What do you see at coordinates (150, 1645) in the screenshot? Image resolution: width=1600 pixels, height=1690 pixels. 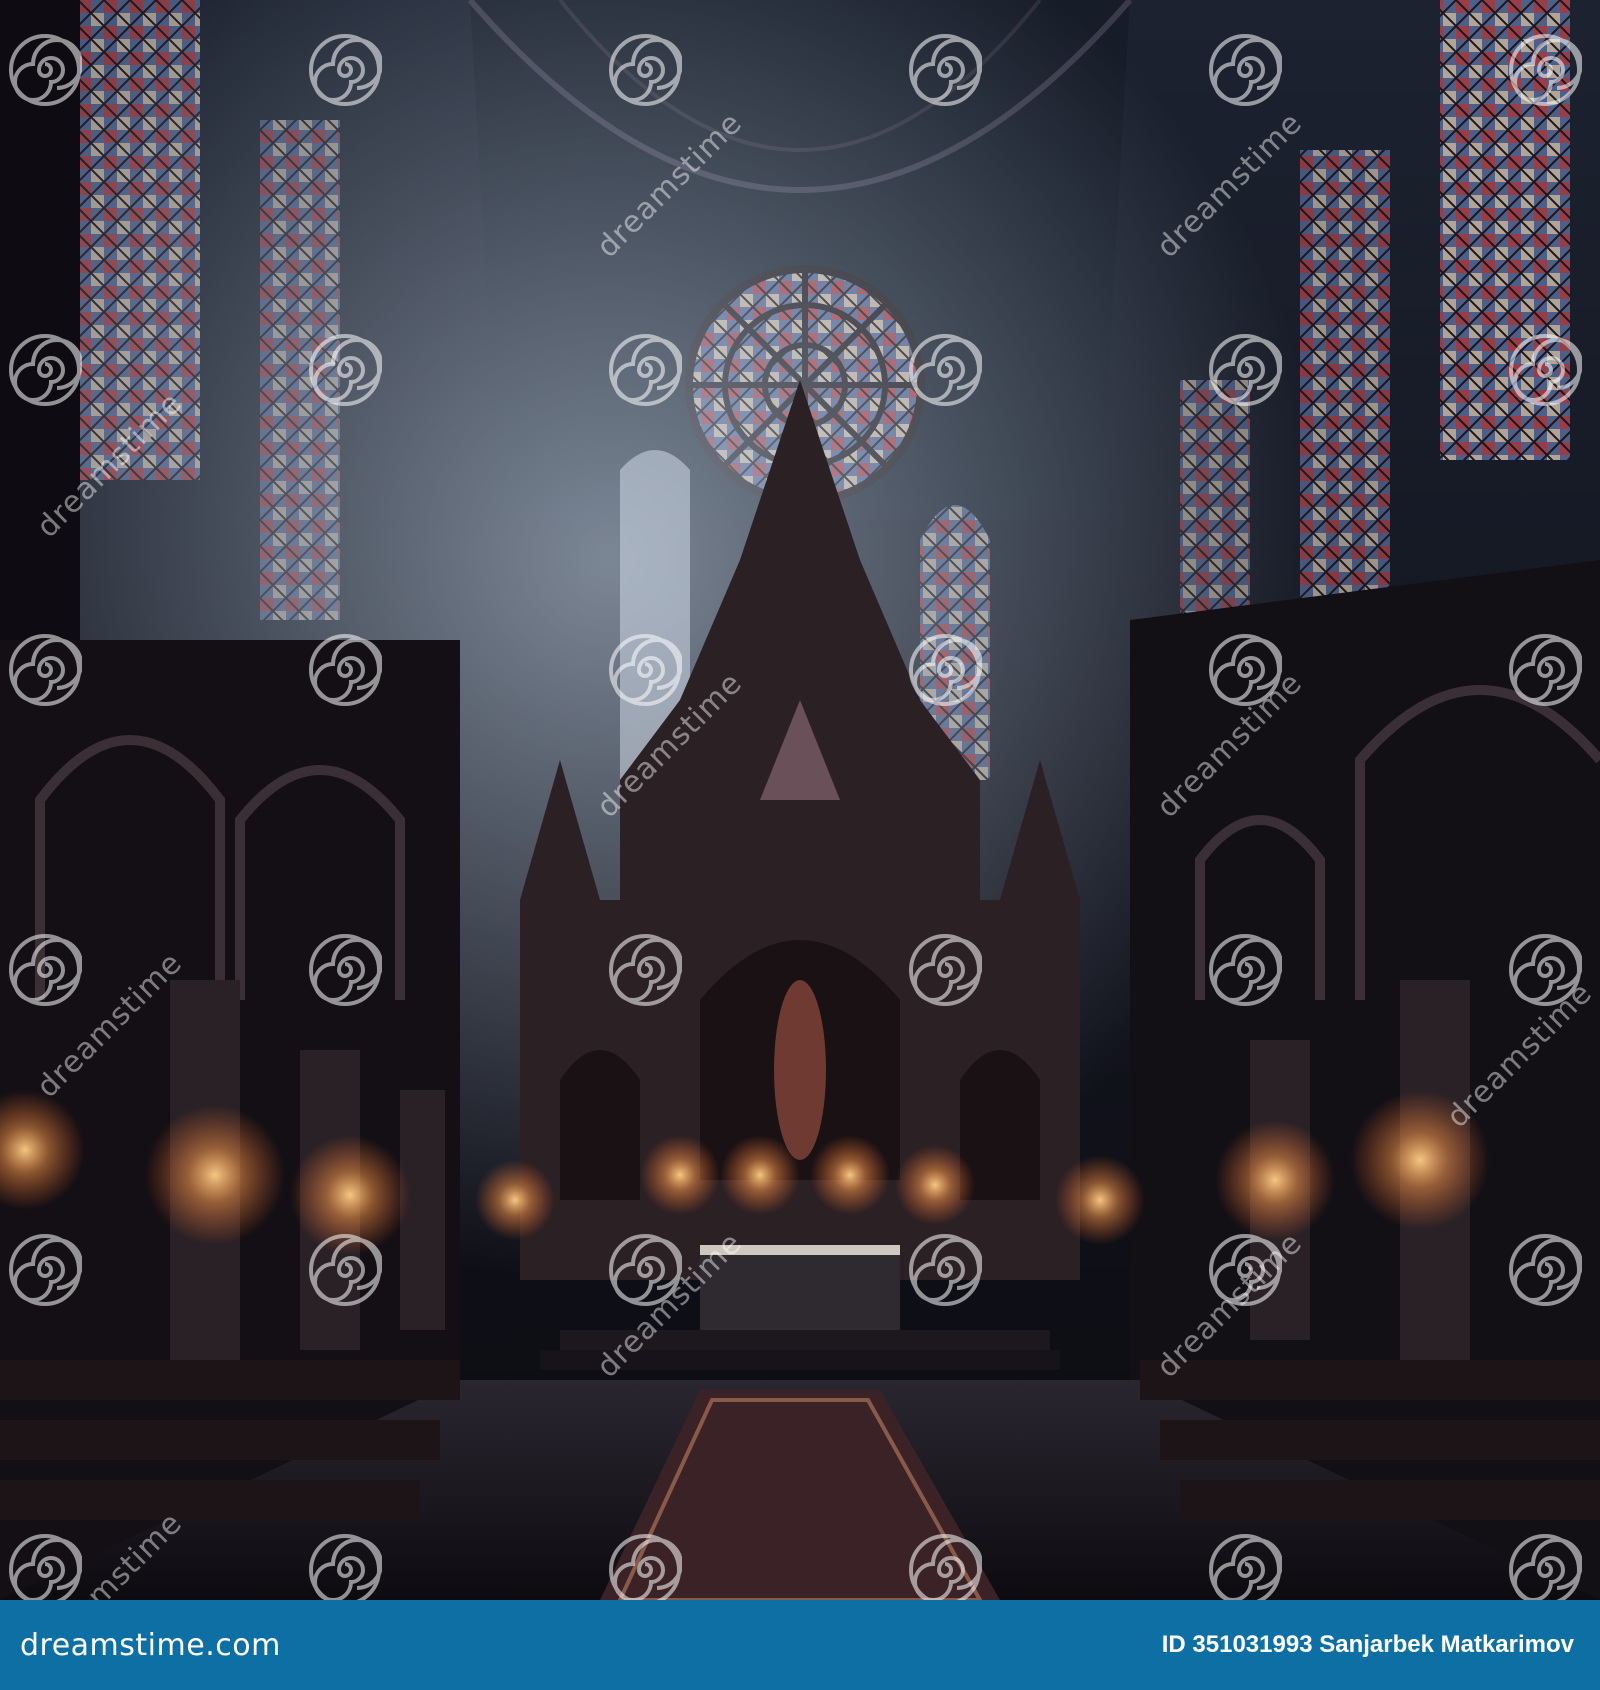 I see `footer-logo: dreamstime.com` at bounding box center [150, 1645].